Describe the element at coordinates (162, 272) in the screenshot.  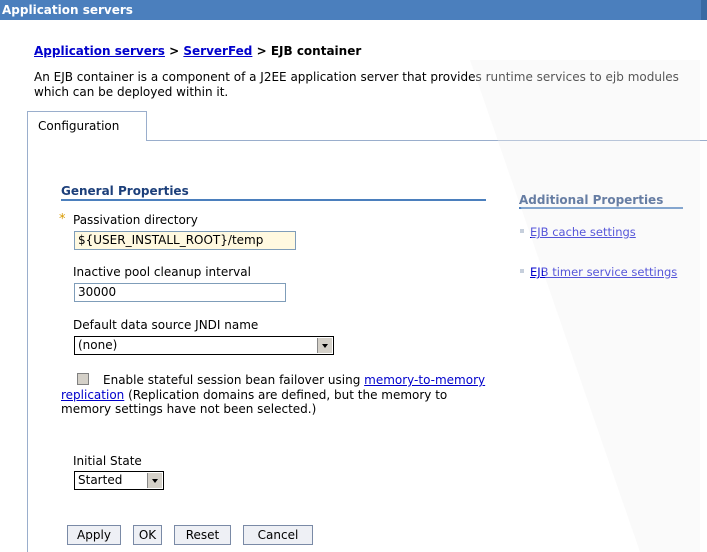
I see `cleanup-interval-label: Inactive pool cleanup interval` at that location.